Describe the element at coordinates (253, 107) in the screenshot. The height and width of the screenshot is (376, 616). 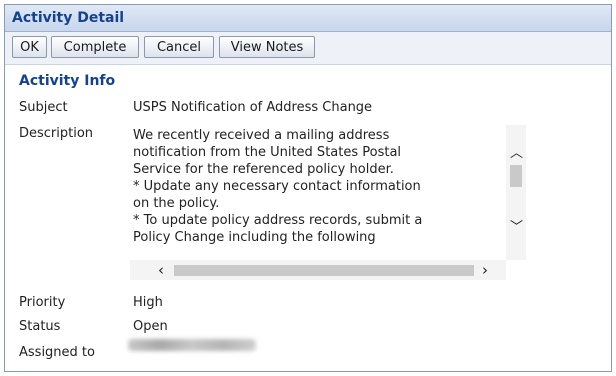
I see `subject-value: USPS Notification of Address Change` at that location.